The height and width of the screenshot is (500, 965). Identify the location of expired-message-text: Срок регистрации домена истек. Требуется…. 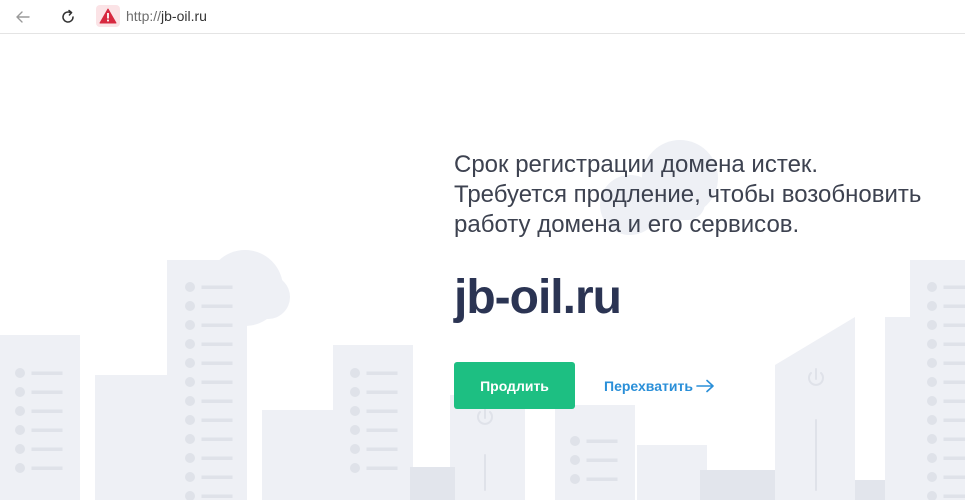
(704, 195).